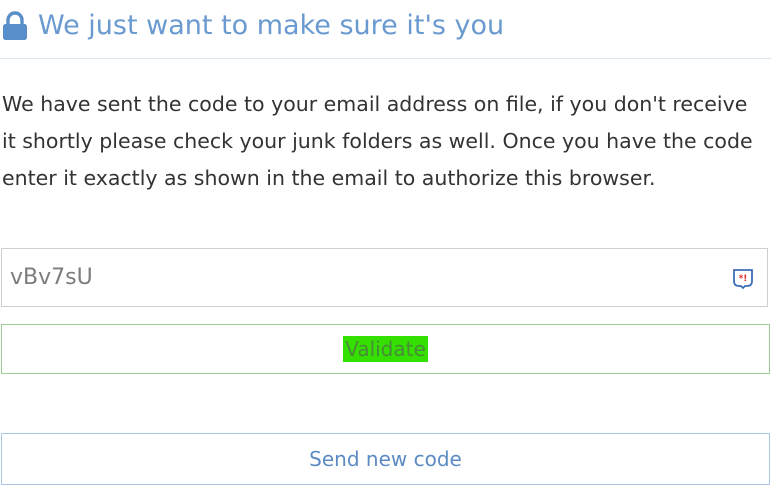 This screenshot has height=492, width=783. I want to click on code-input, so click(362, 277).